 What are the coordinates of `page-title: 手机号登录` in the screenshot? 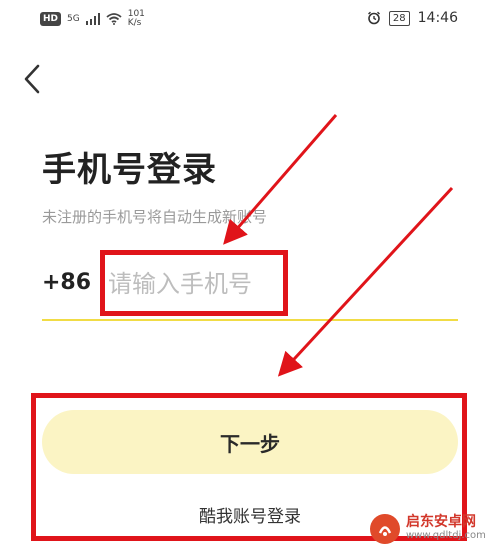 It's located at (129, 170).